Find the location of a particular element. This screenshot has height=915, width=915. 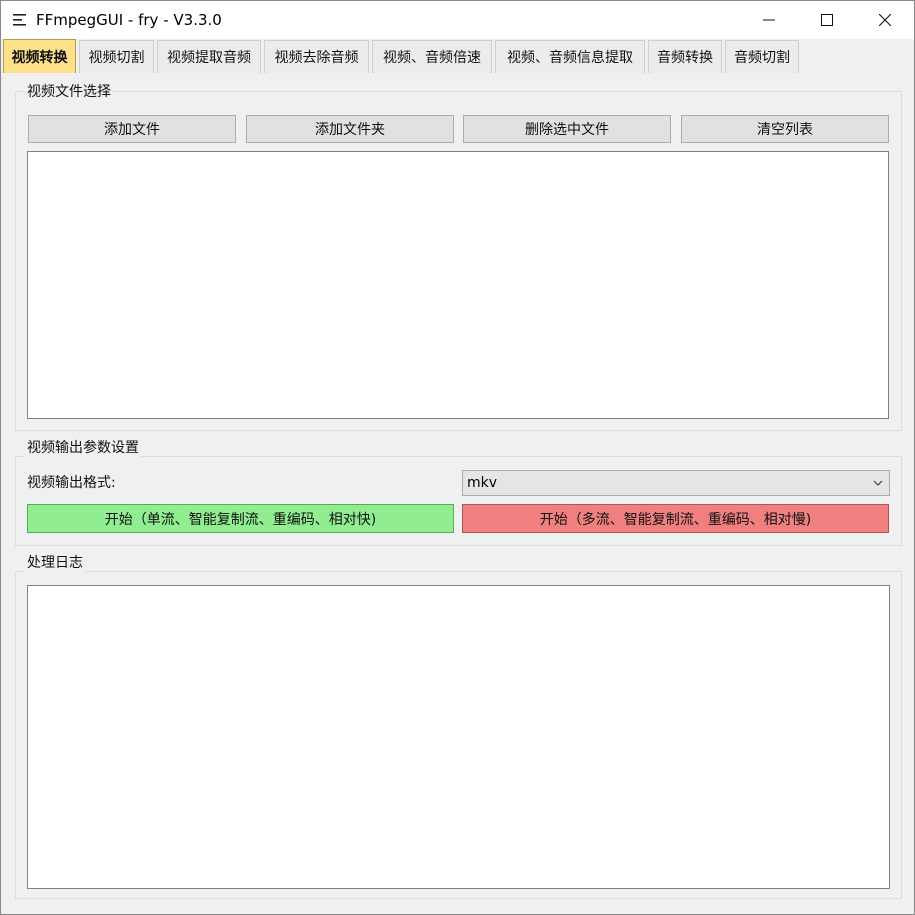

start-multi-stream-button: 开始（多流、智能复制流、重编码、相对慢) is located at coordinates (675, 518).